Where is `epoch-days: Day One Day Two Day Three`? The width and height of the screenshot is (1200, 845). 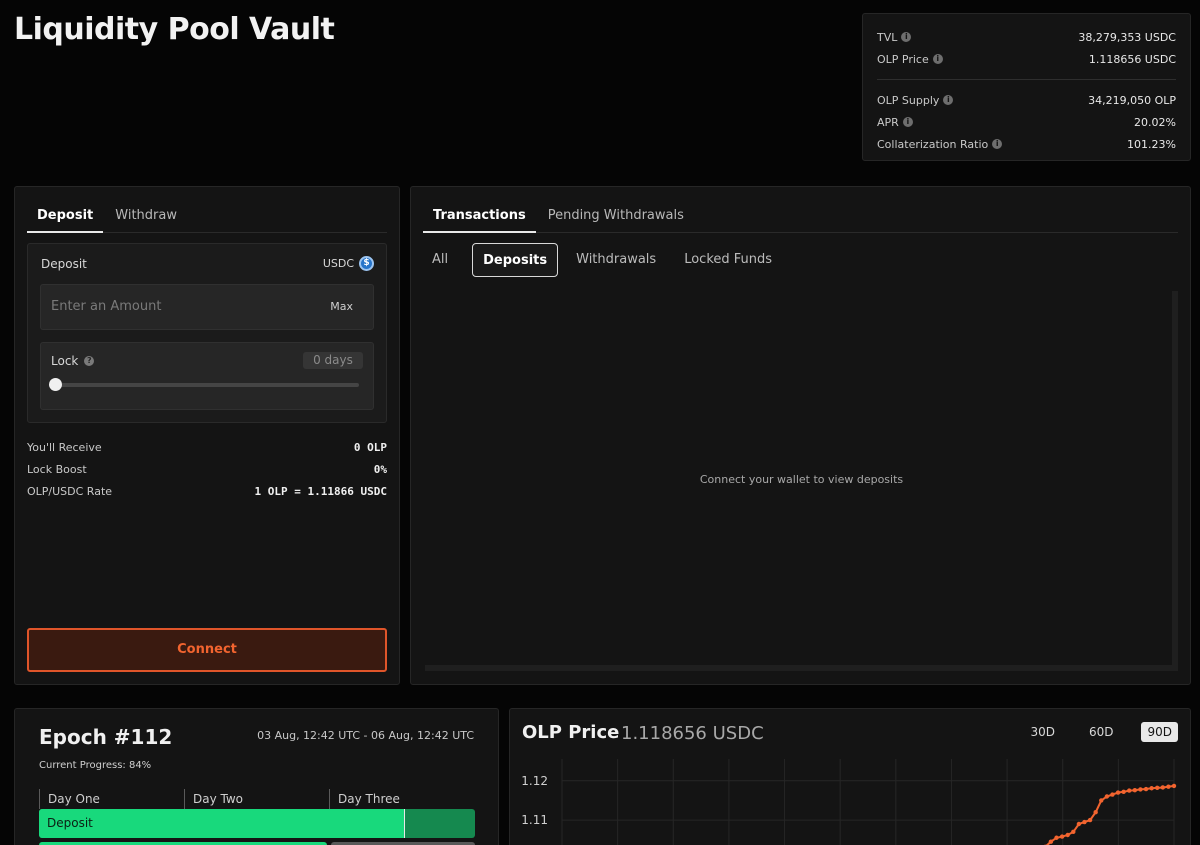 epoch-days: Day One Day Two Day Three is located at coordinates (257, 799).